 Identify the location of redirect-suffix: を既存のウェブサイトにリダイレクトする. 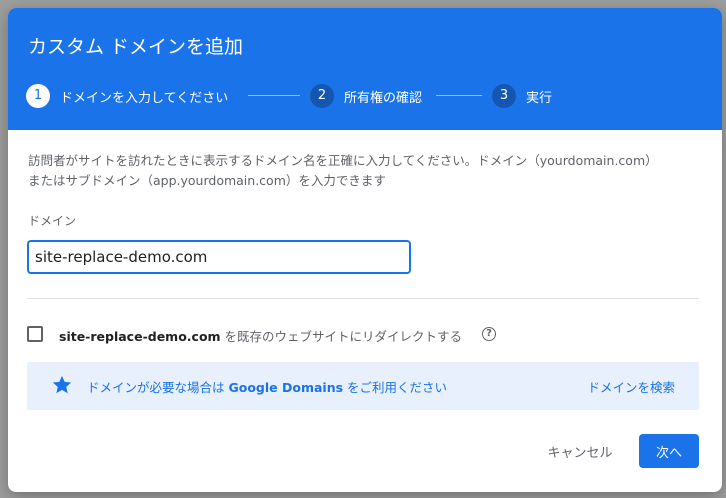
(341, 336).